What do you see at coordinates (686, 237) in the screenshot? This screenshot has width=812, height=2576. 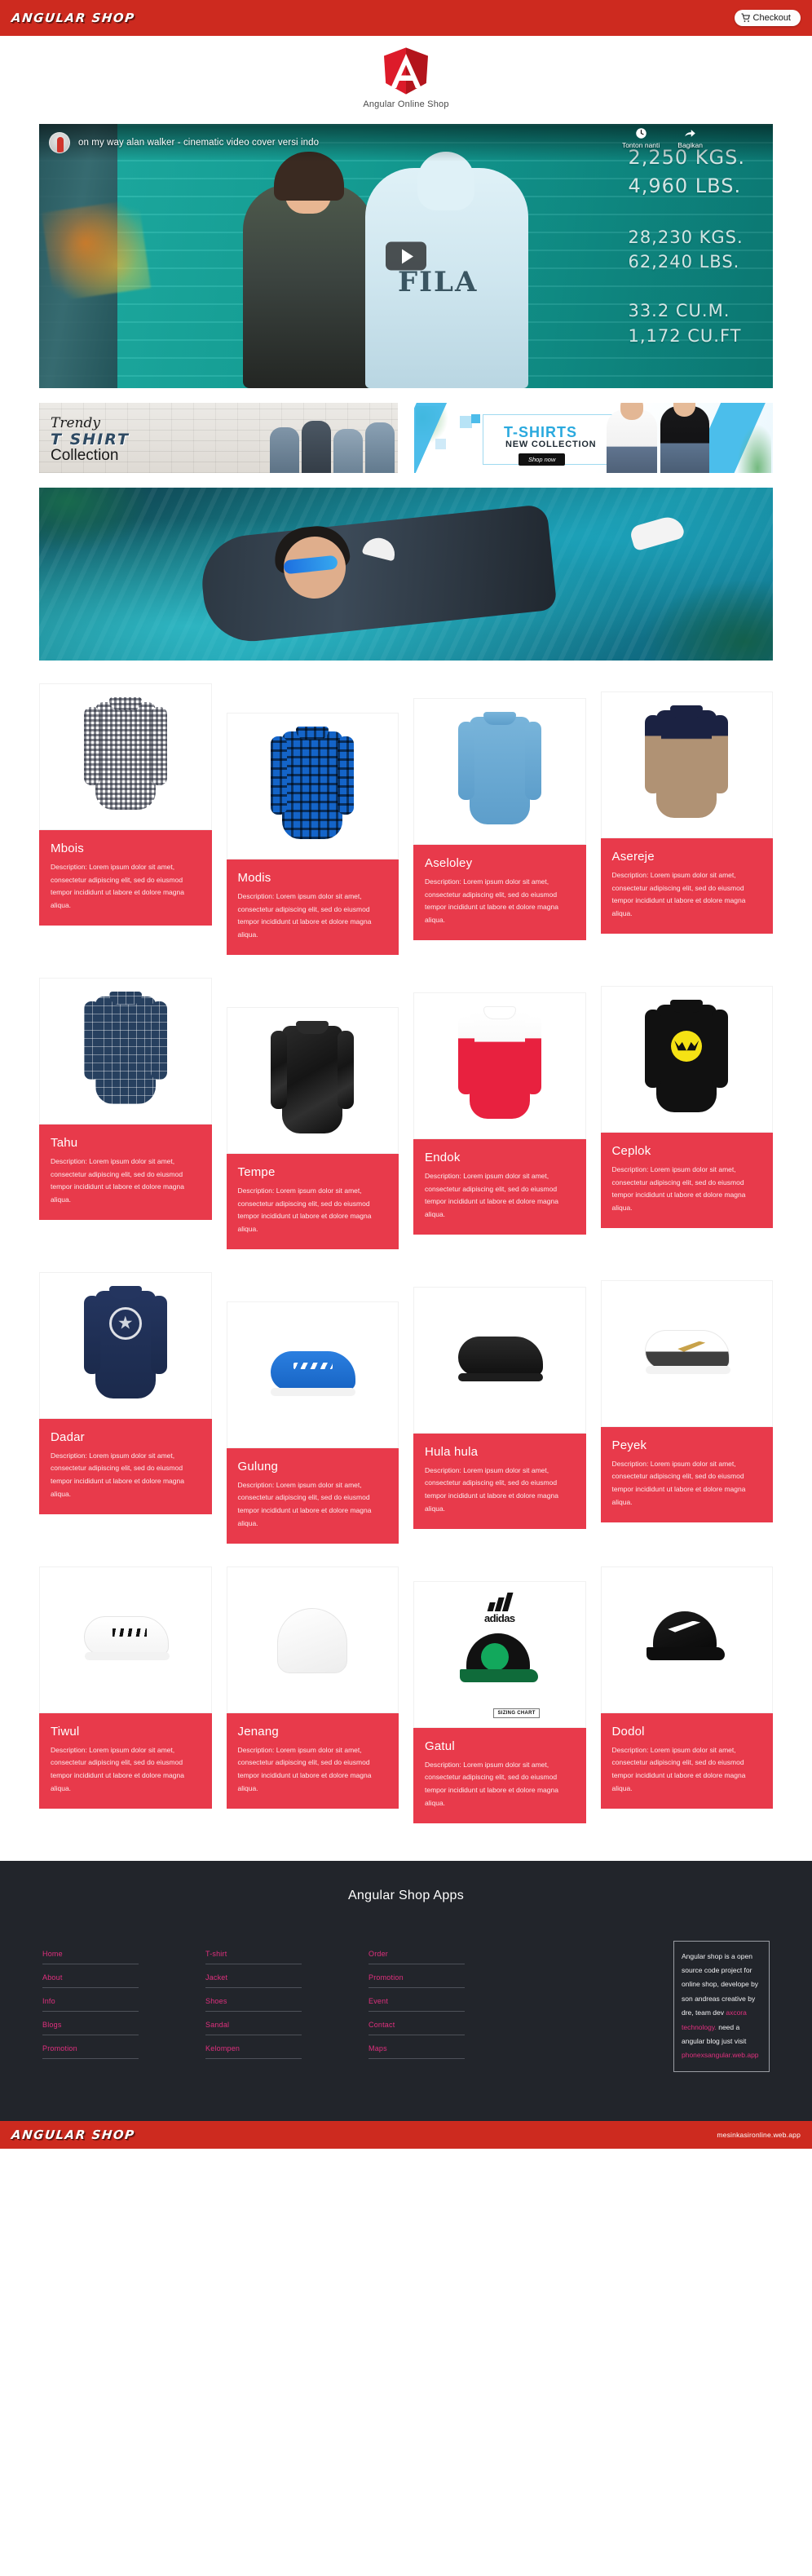 I see `spec-line-3: 28,230 KGS.` at bounding box center [686, 237].